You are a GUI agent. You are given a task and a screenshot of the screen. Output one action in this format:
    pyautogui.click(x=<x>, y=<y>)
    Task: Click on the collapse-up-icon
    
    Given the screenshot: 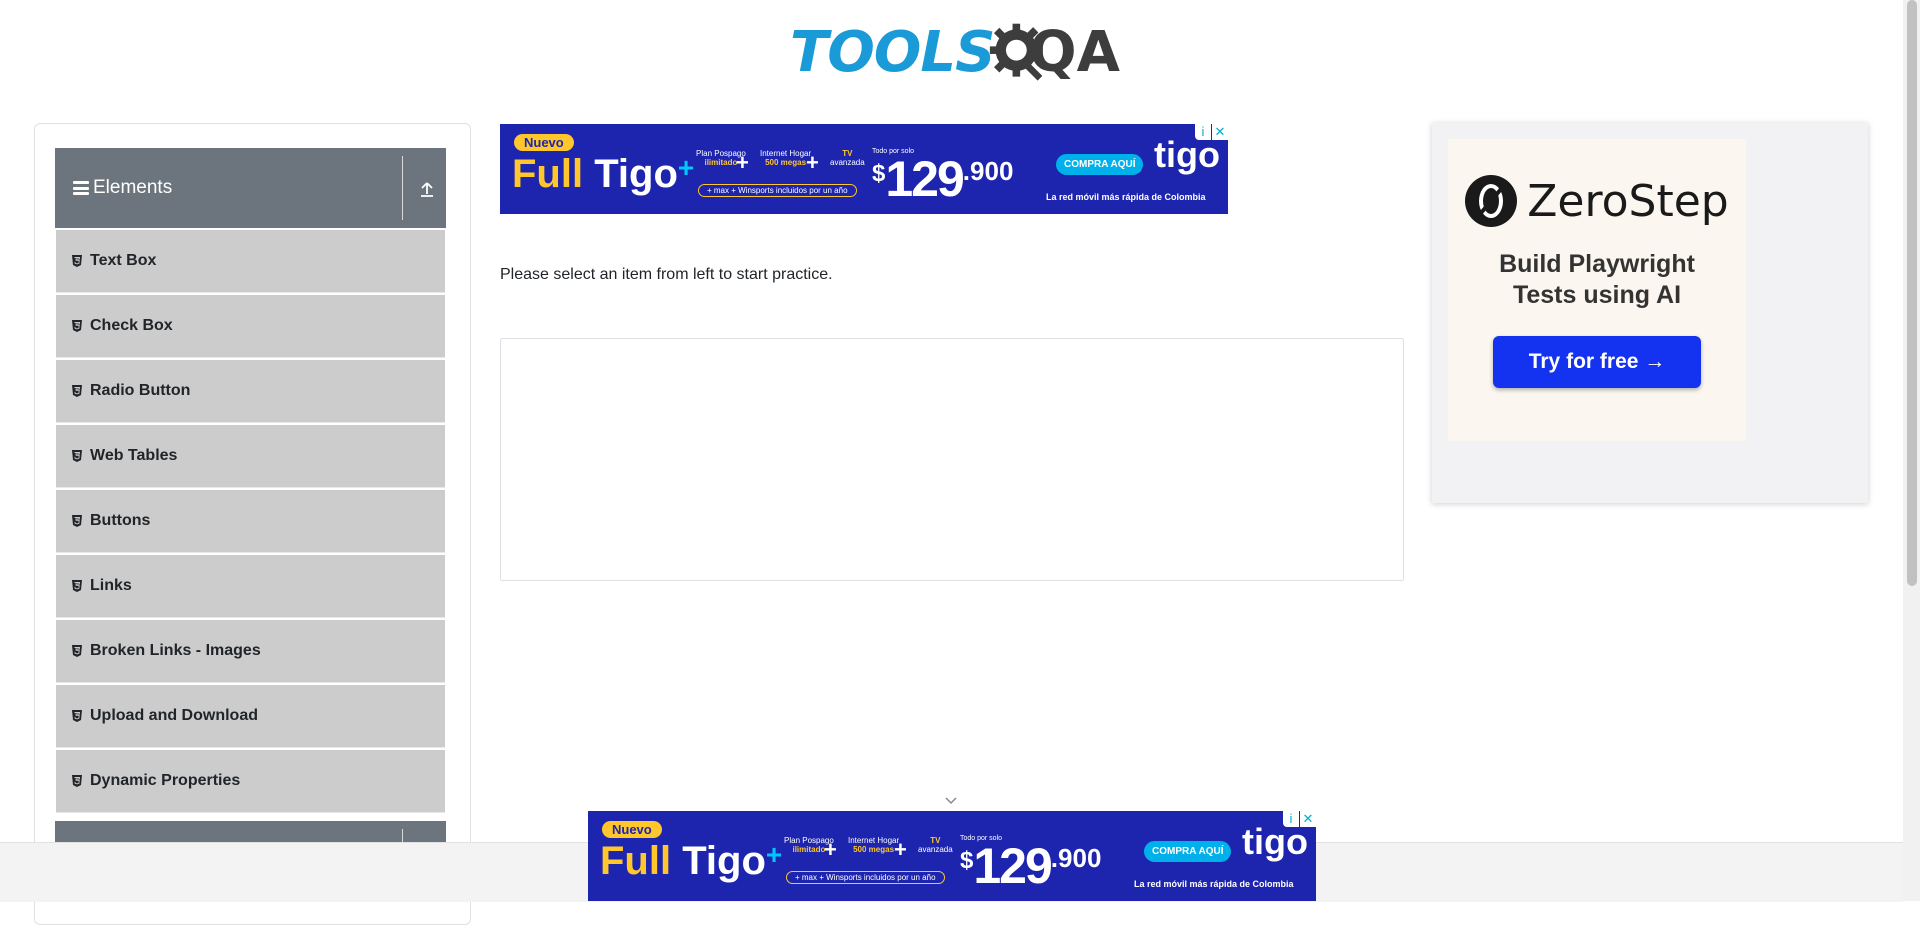 What is the action you would take?
    pyautogui.click(x=427, y=189)
    